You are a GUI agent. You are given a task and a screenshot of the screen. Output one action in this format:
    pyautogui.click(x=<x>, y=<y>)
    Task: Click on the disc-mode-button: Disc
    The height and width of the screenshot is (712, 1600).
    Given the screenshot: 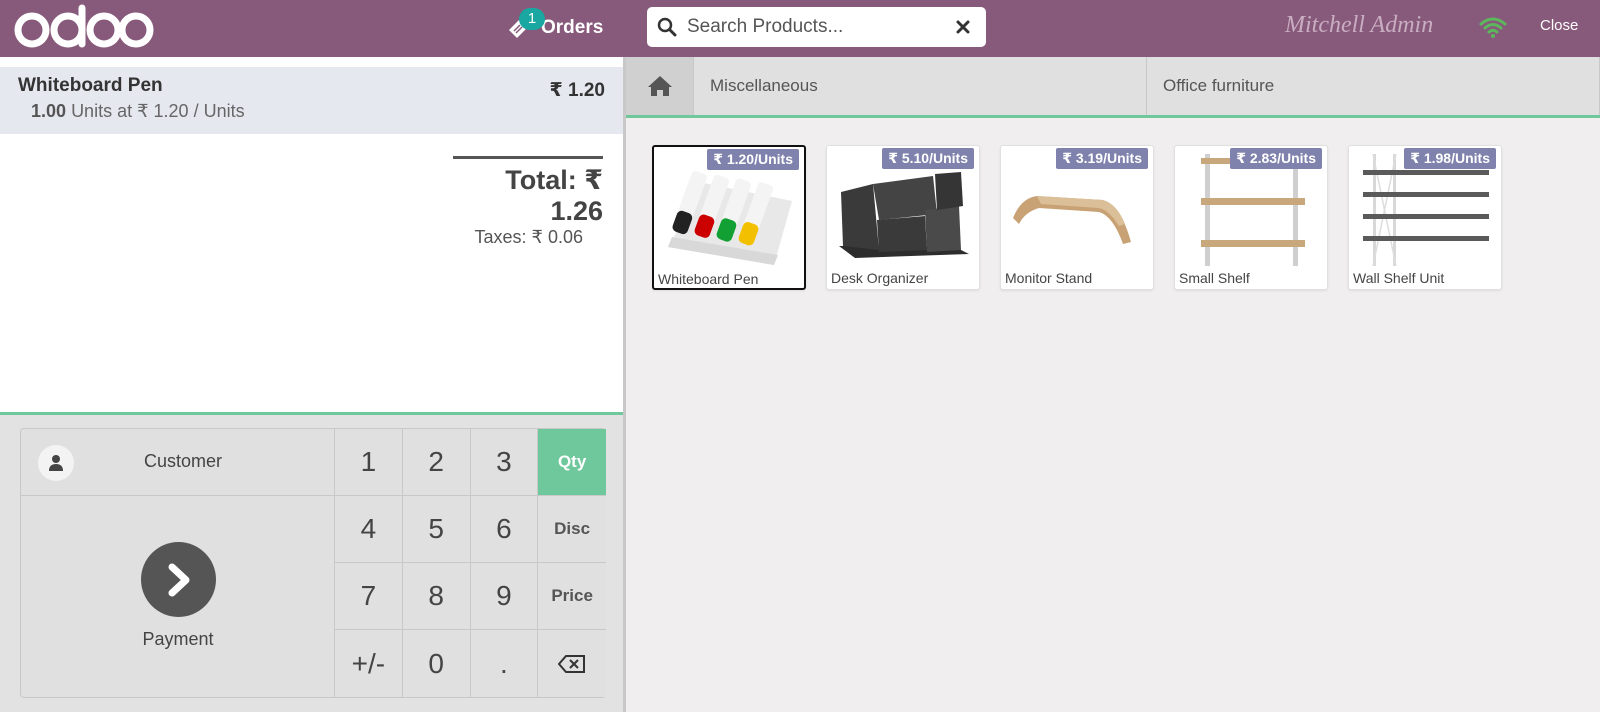 What is the action you would take?
    pyautogui.click(x=572, y=529)
    